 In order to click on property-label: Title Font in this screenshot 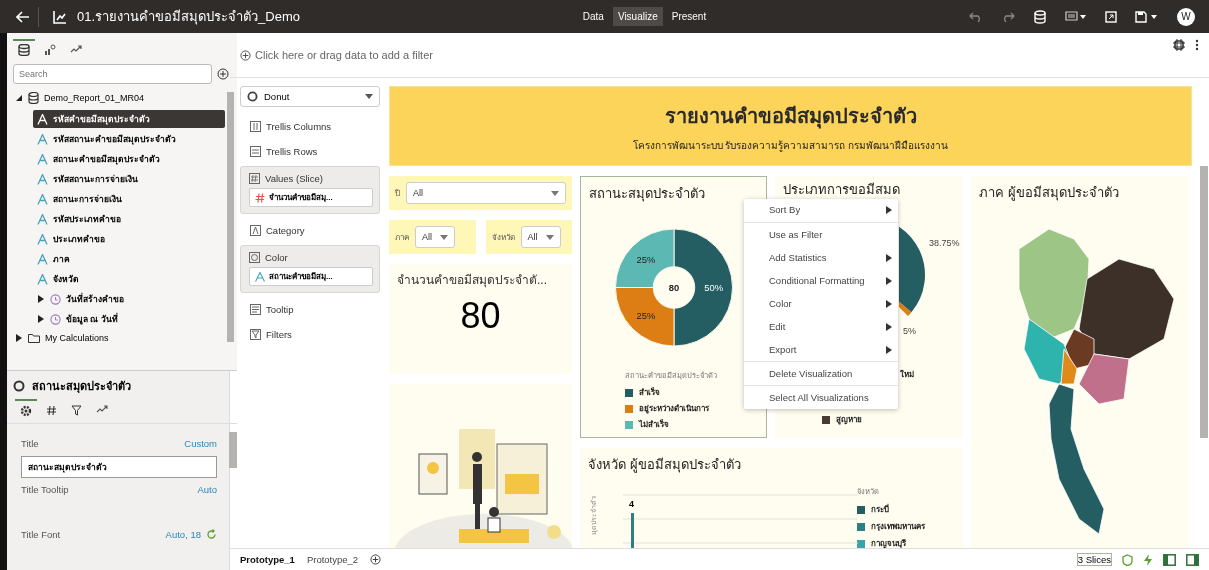, I will do `click(41, 534)`.